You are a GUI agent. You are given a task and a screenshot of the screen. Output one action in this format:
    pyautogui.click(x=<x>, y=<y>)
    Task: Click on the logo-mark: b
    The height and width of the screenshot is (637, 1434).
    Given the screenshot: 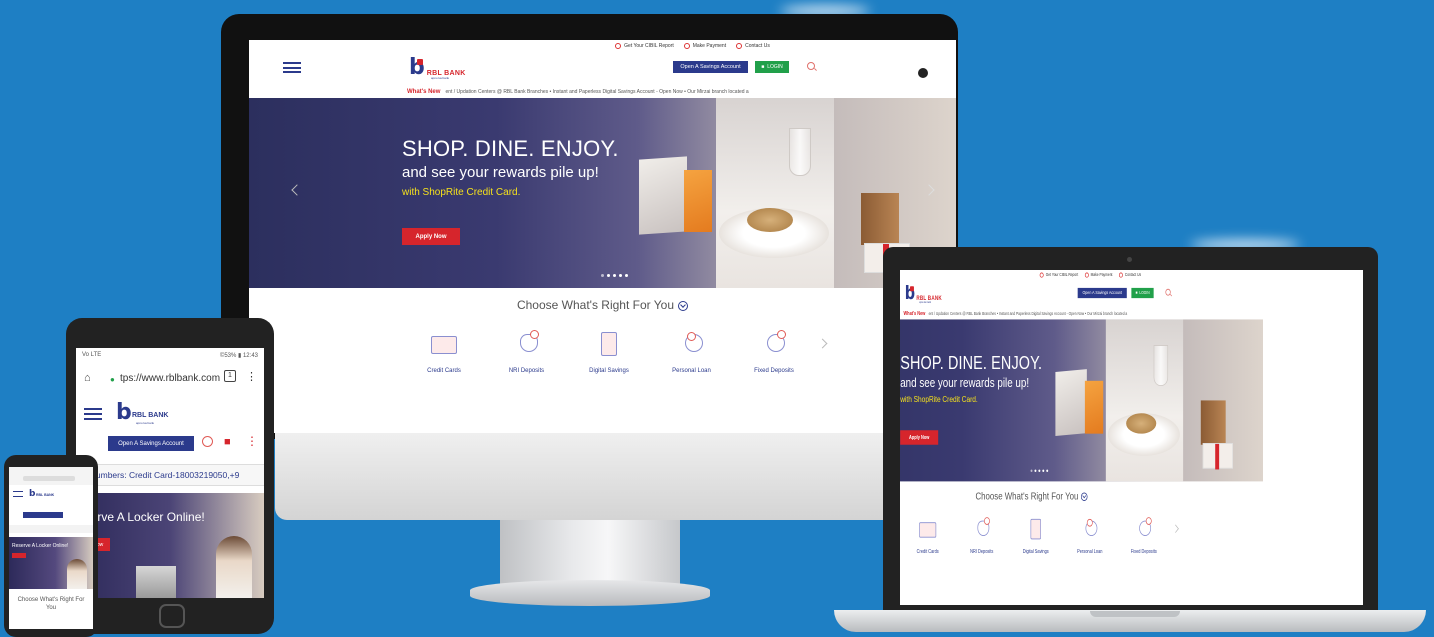 What is the action you would take?
    pyautogui.click(x=417, y=67)
    